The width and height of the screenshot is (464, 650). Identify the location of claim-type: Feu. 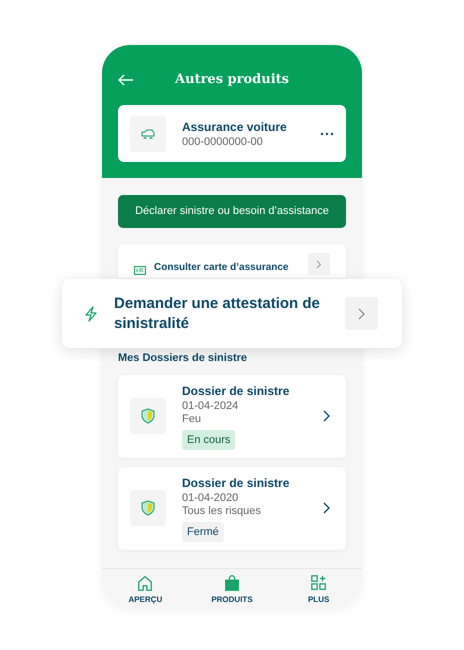
(192, 419).